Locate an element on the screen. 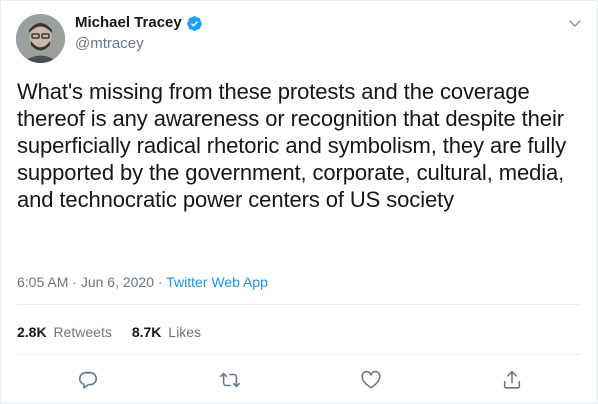  likes-stat: 8.7K Likes is located at coordinates (166, 332).